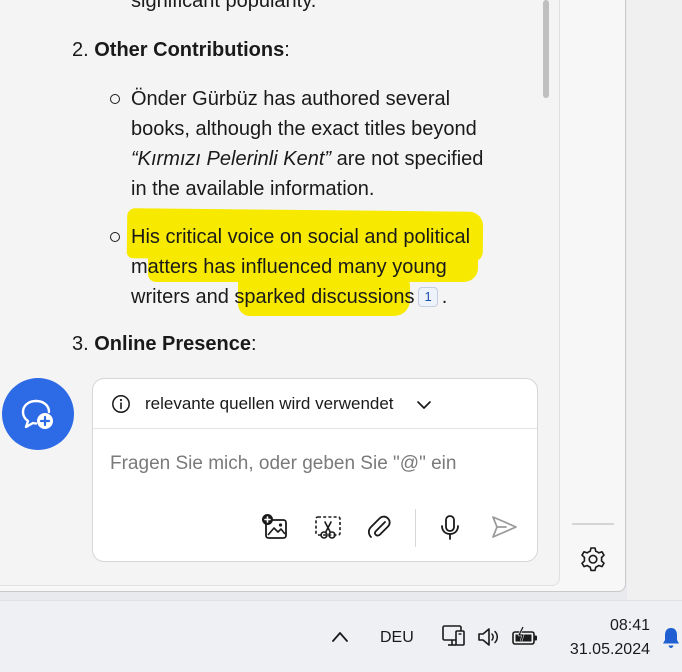 The image size is (682, 672). What do you see at coordinates (291, 99) in the screenshot?
I see `bullet-text-line: Önder Gürbüz has authored several` at bounding box center [291, 99].